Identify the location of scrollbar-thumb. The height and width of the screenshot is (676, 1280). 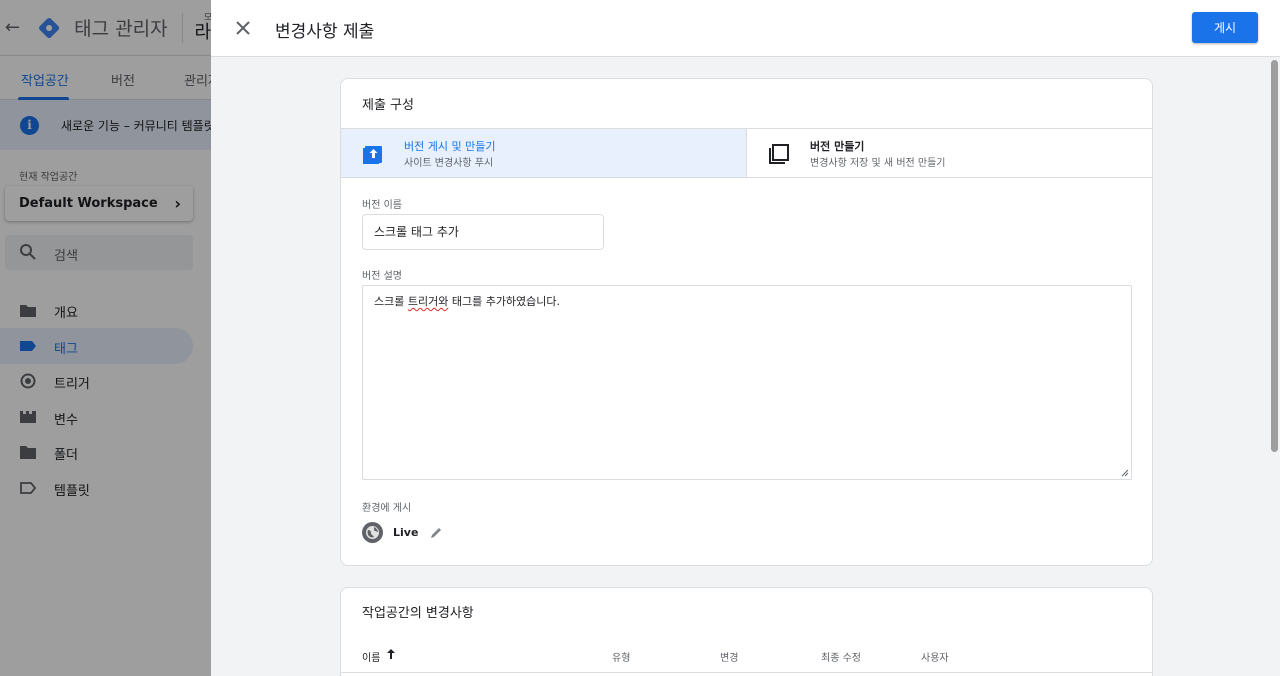
(1274, 256).